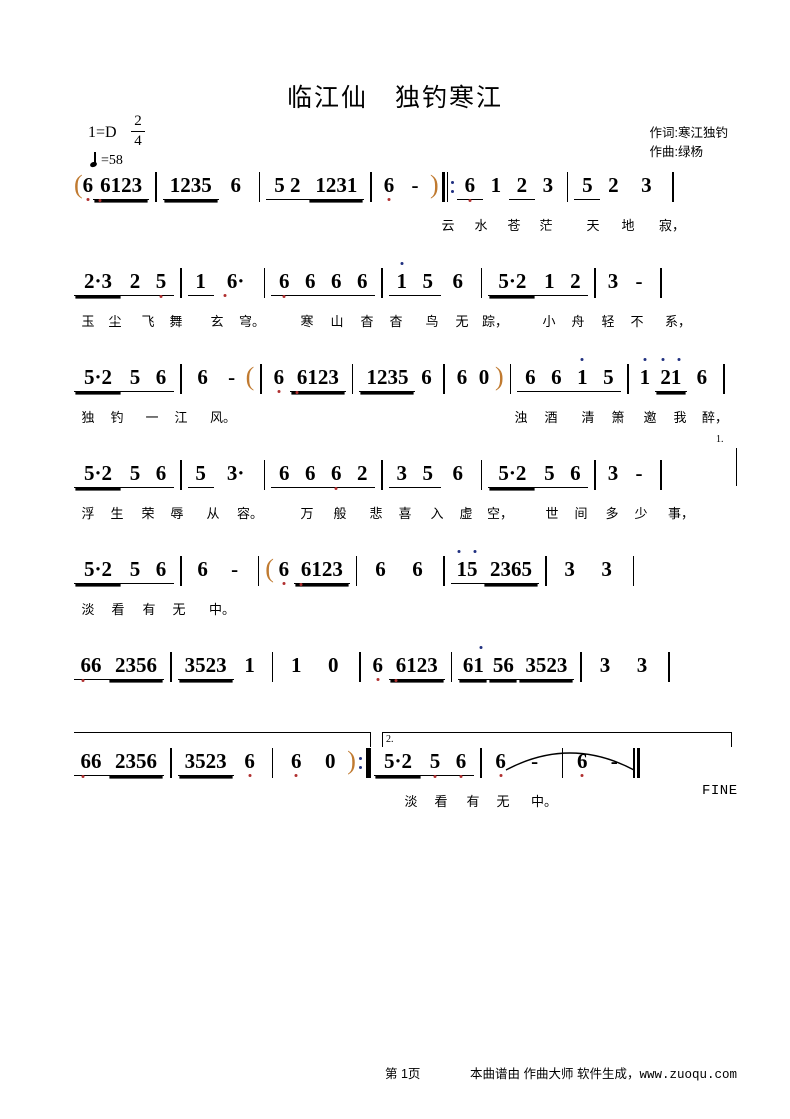 Image resolution: width=790 pixels, height=1119 pixels. Describe the element at coordinates (235, 473) in the screenshot. I see `note: 3·` at that location.